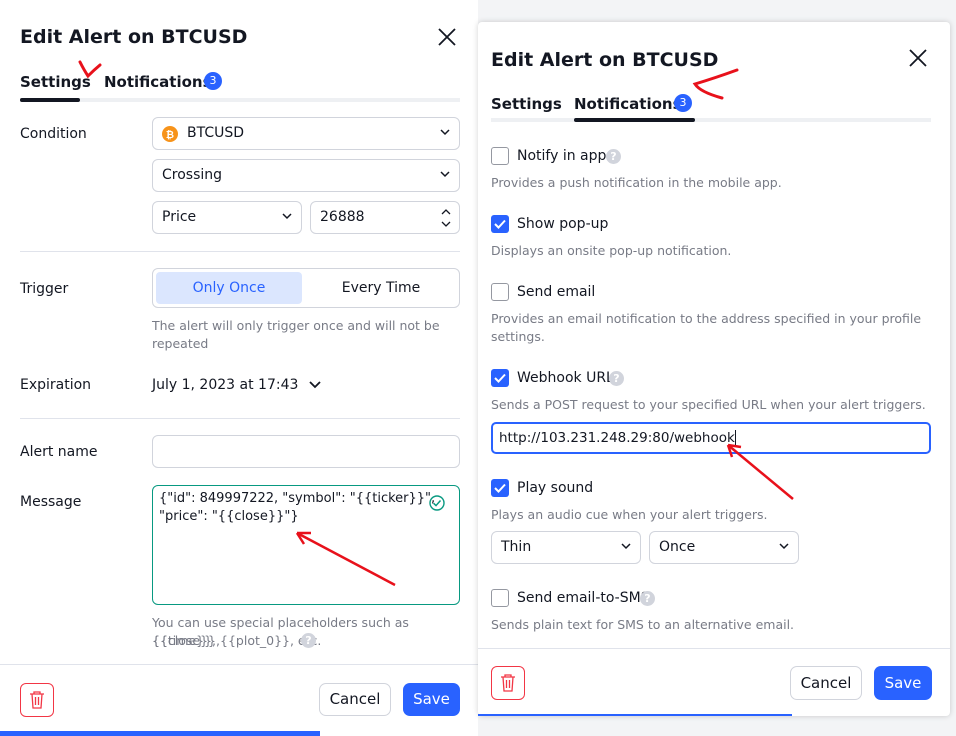  I want to click on show-popup-desc: Displays an onsite pop-up notification., so click(611, 250).